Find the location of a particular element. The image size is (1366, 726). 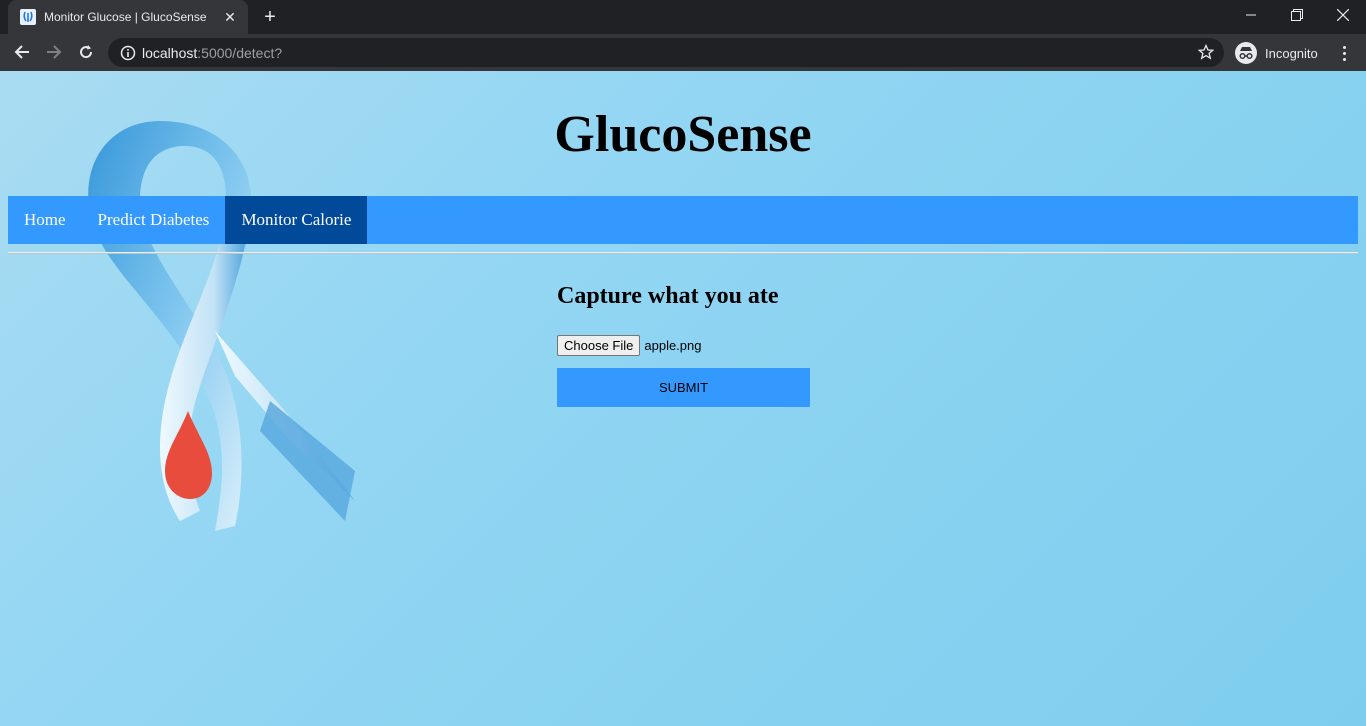

incognito-icon is located at coordinates (1246, 53).